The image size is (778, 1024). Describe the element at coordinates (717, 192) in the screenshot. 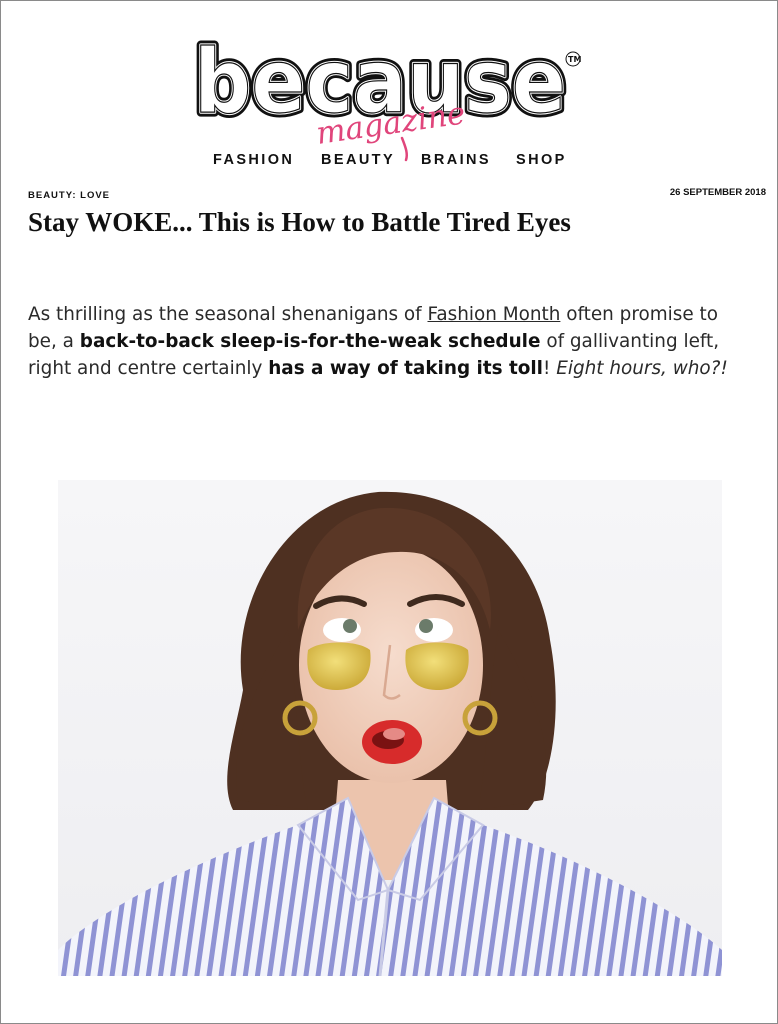

I see `article-date: 26 SEPTEMBER 2018` at that location.